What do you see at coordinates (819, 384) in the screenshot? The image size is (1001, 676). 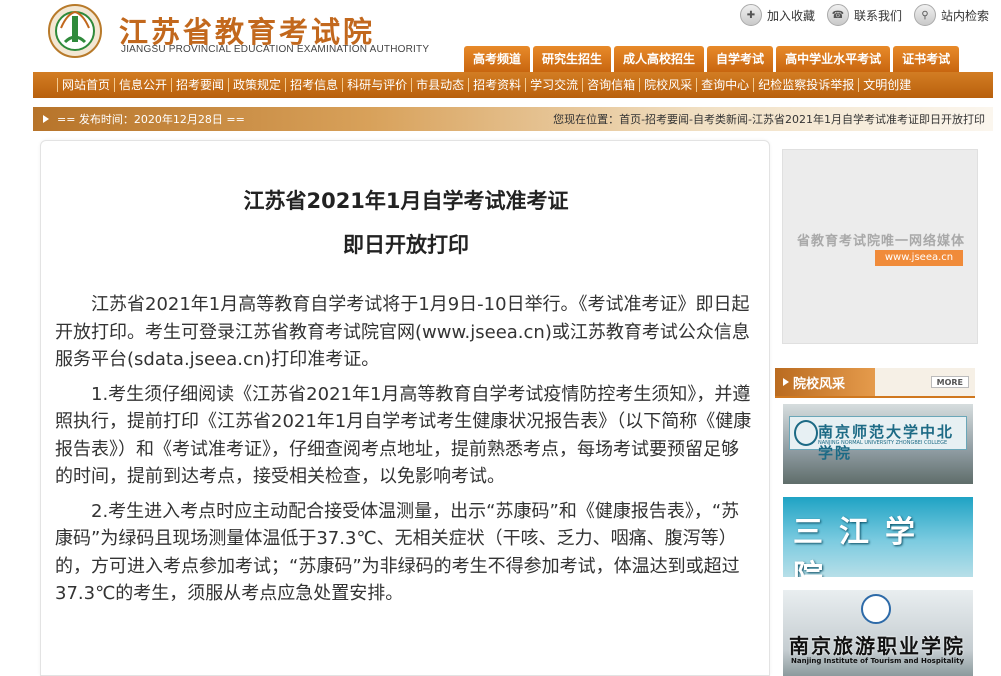 I see `college-section-label: 院校风采` at bounding box center [819, 384].